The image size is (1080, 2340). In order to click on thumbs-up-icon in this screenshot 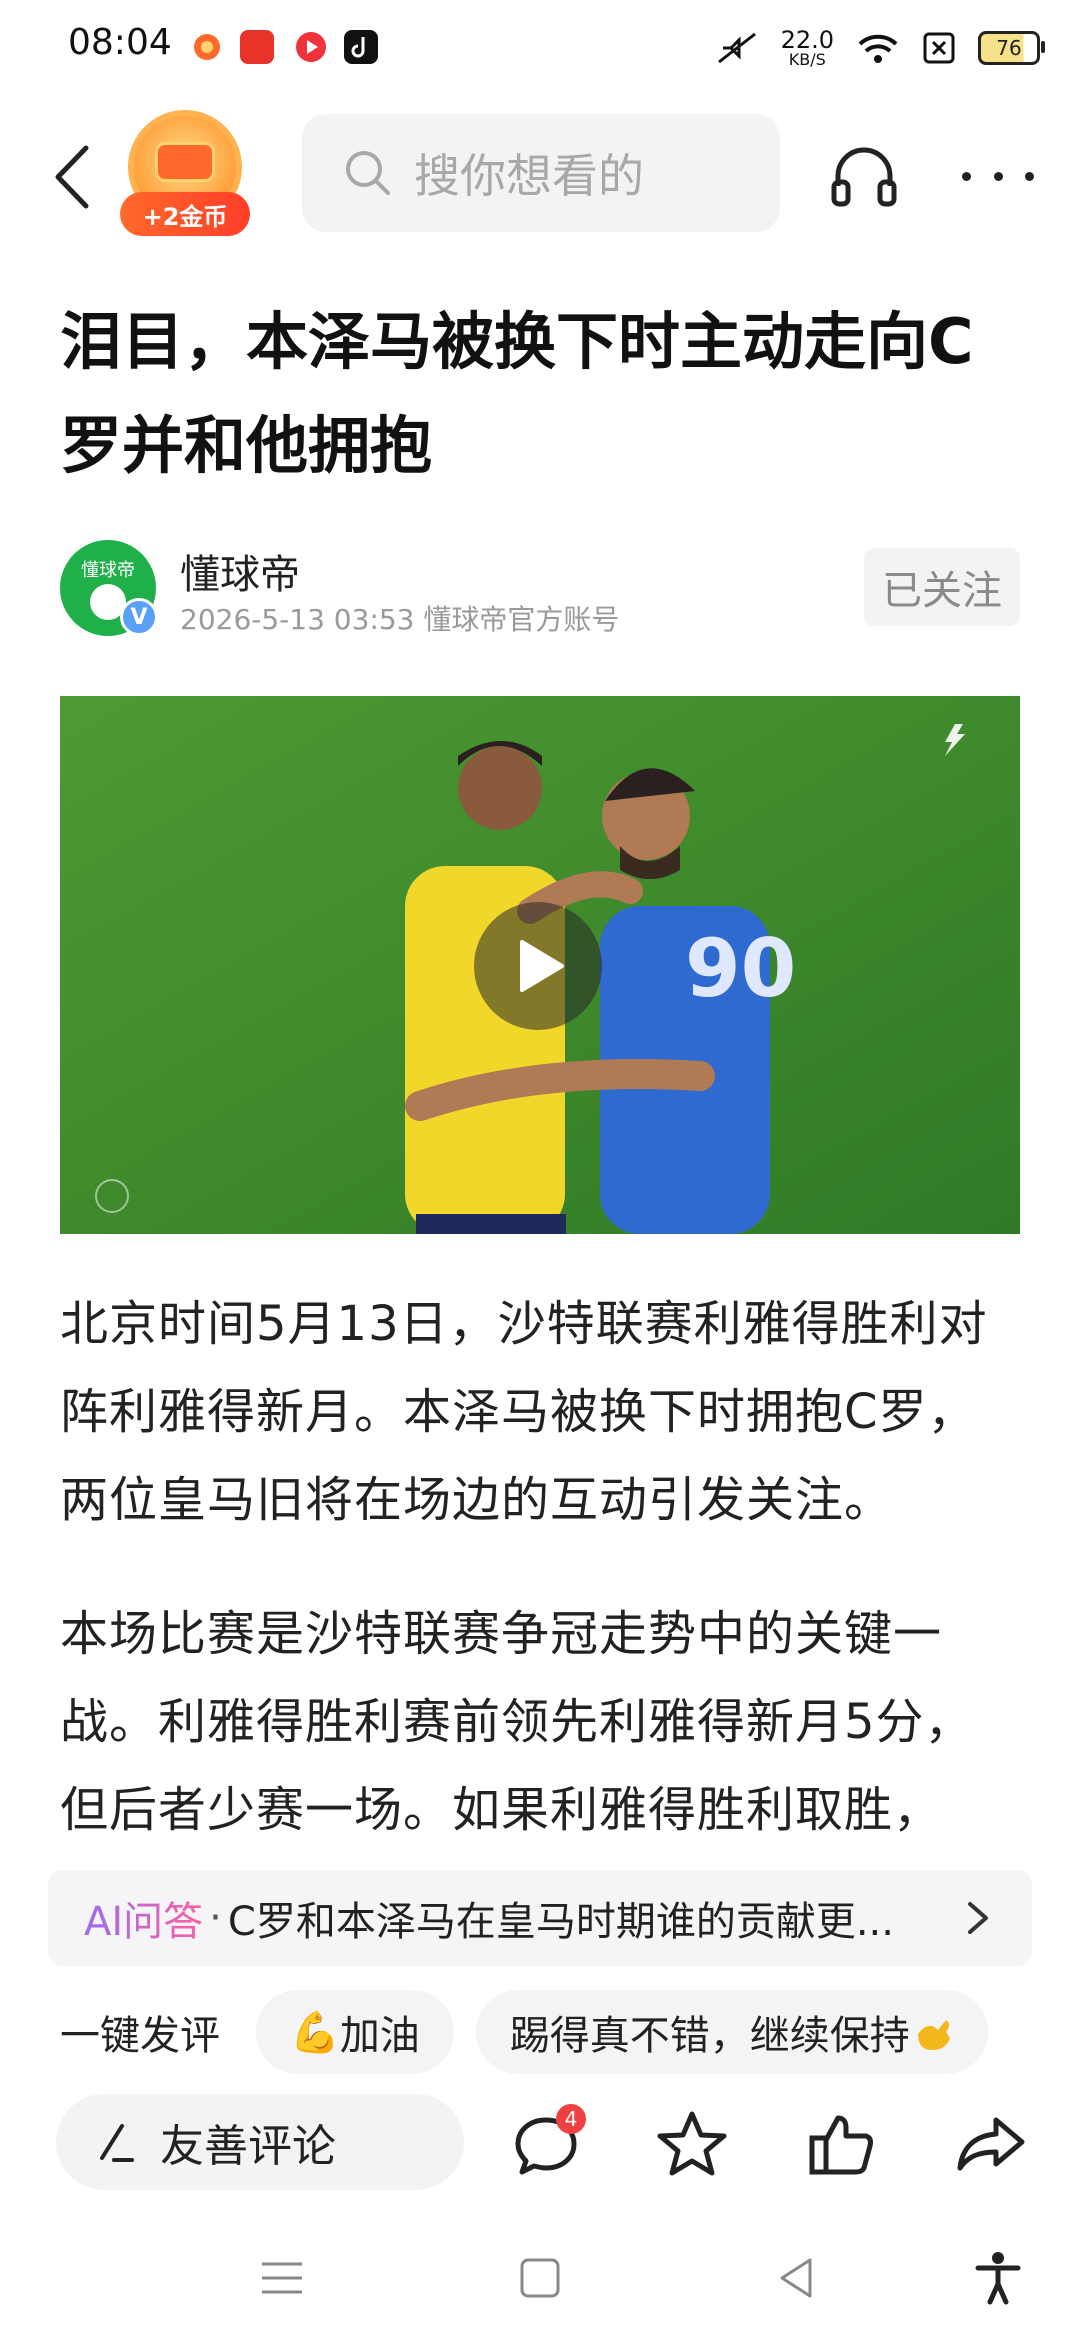, I will do `click(841, 2145)`.